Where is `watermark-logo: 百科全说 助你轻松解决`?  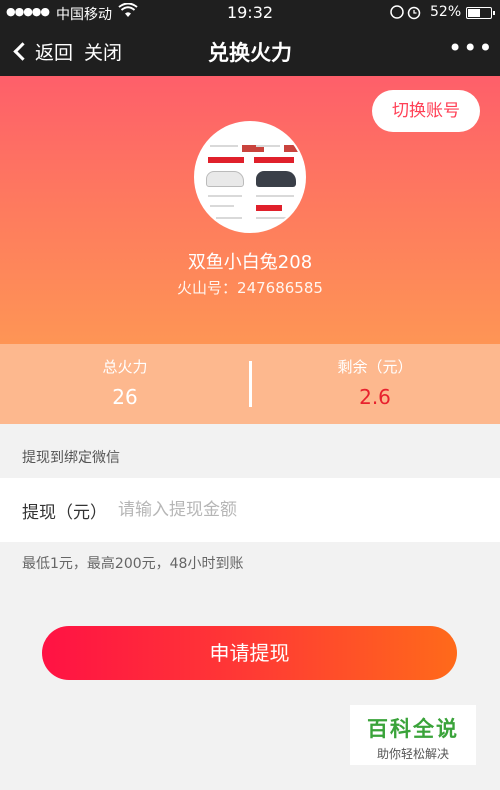
watermark-logo: 百科全说 助你轻松解决 is located at coordinates (413, 735).